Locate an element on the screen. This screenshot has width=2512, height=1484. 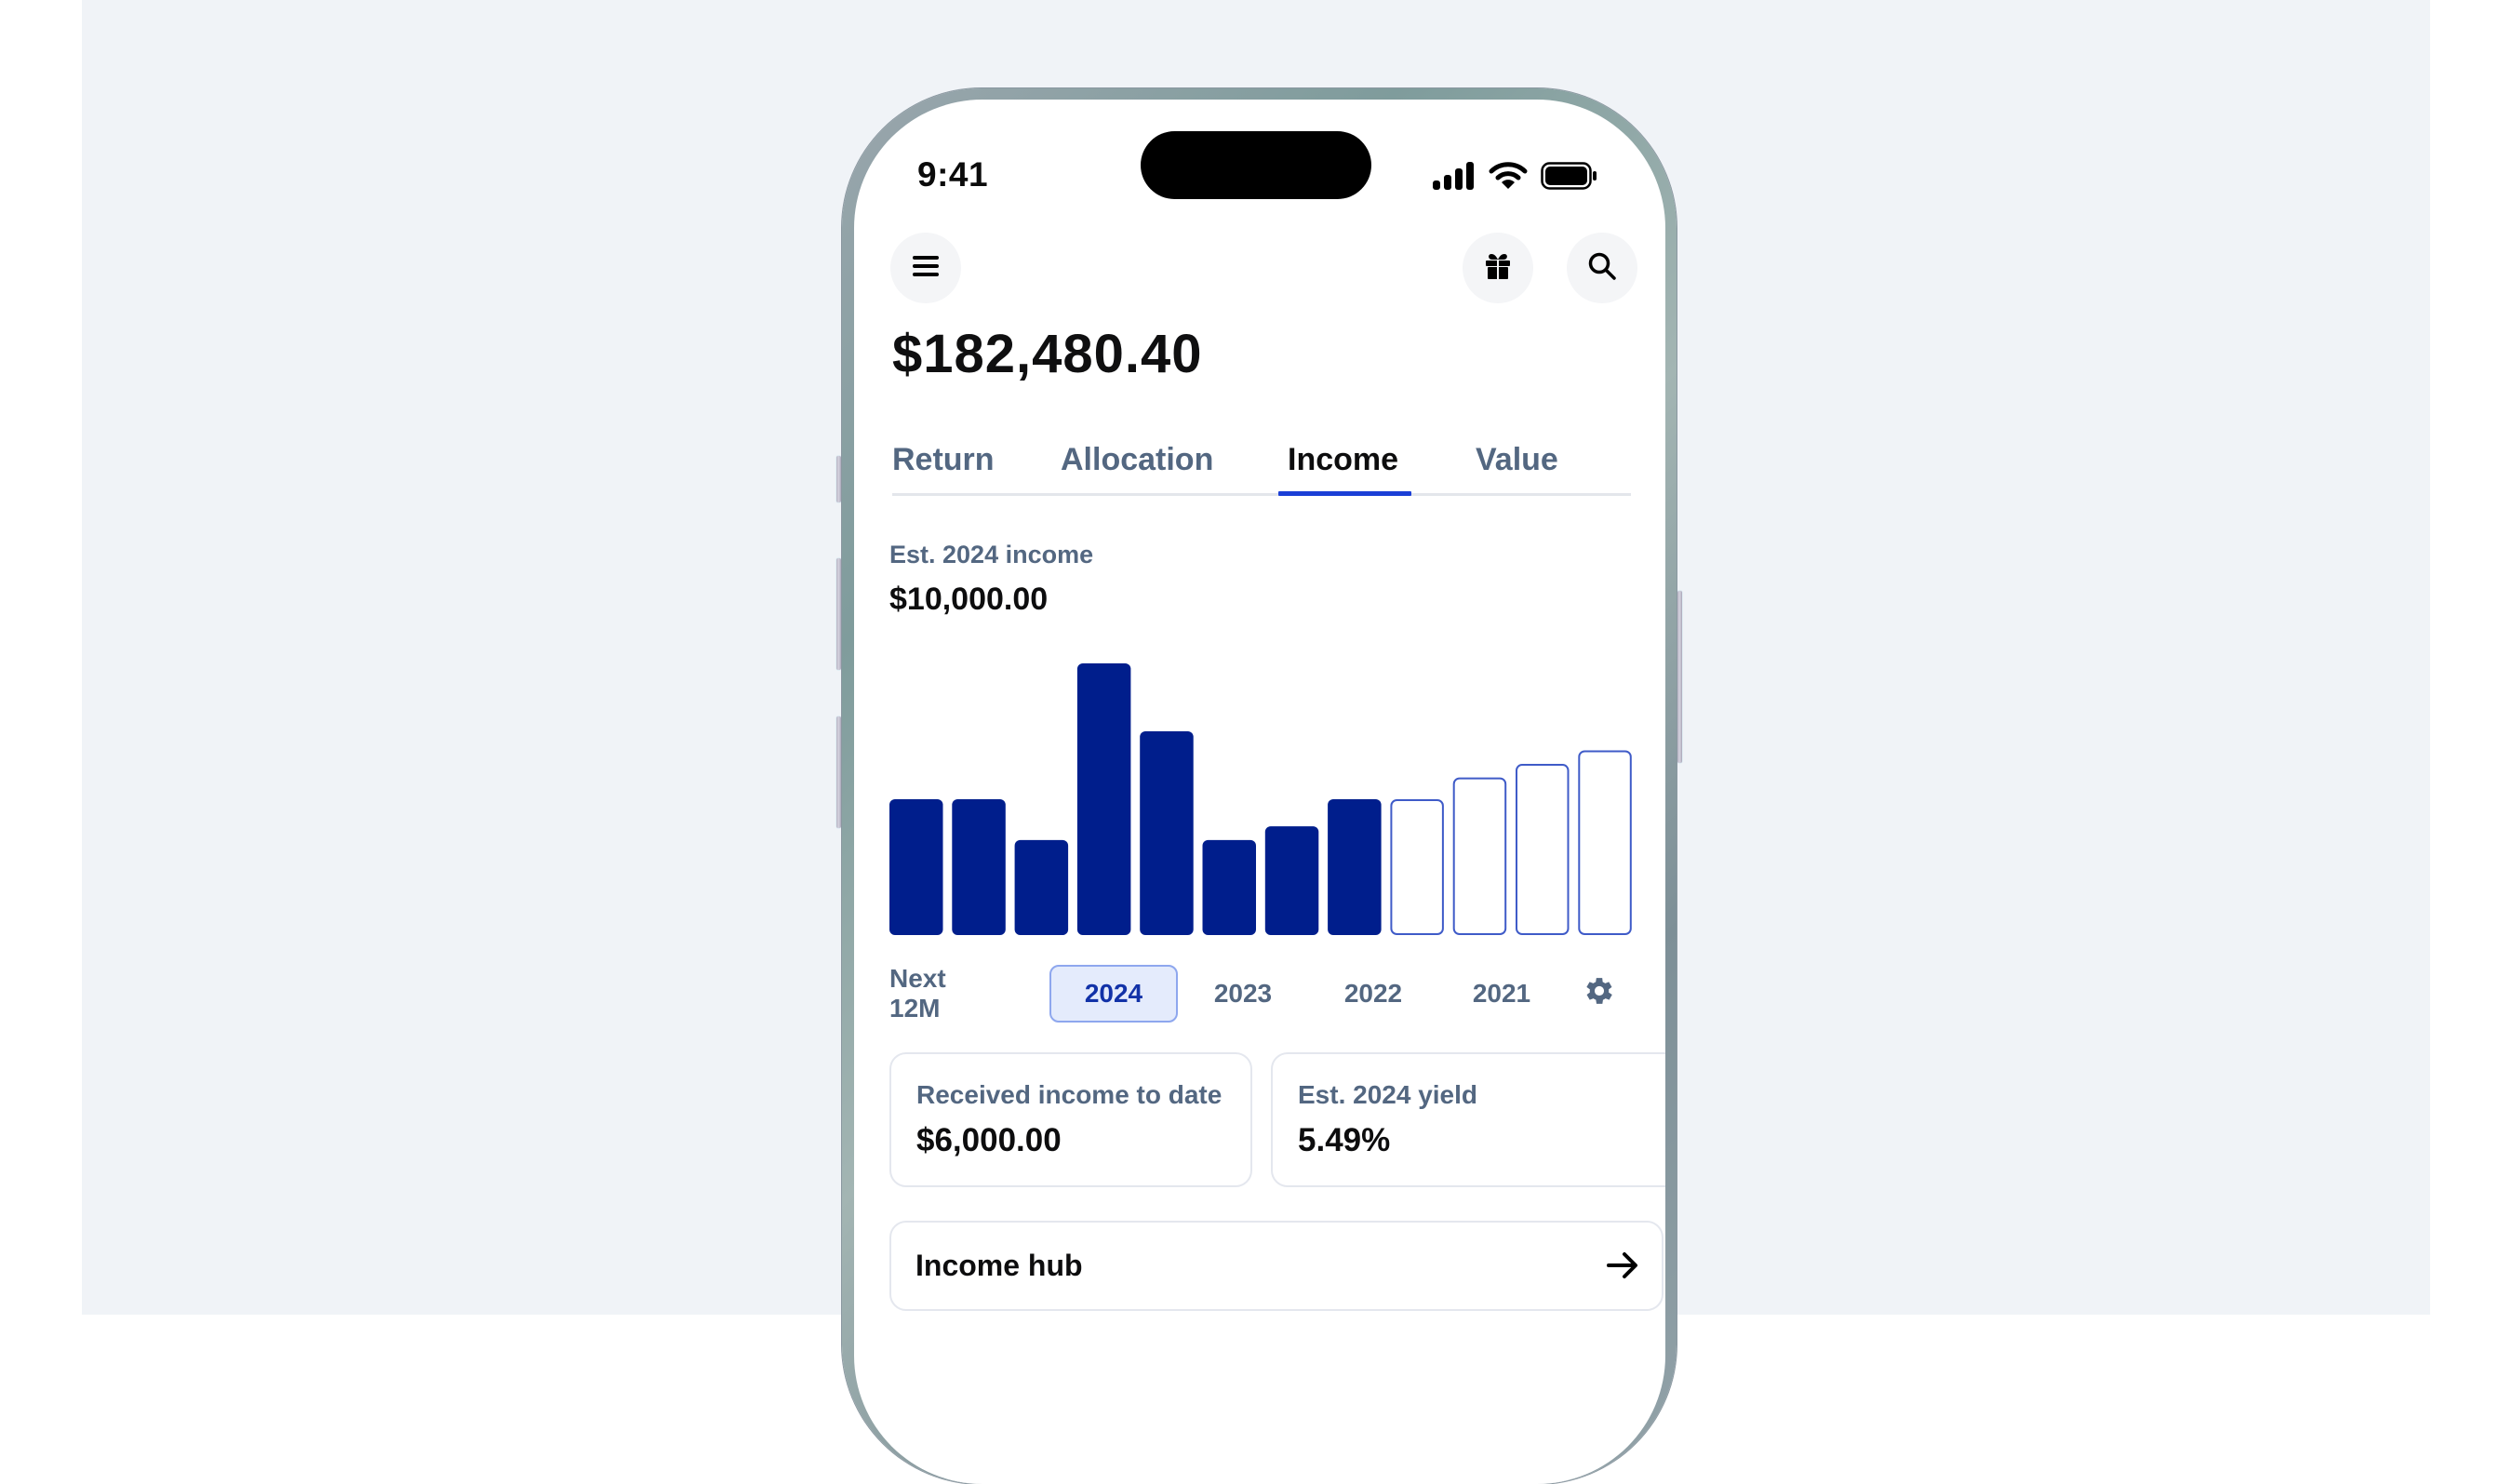
status-time: 9:41 is located at coordinates (953, 174).